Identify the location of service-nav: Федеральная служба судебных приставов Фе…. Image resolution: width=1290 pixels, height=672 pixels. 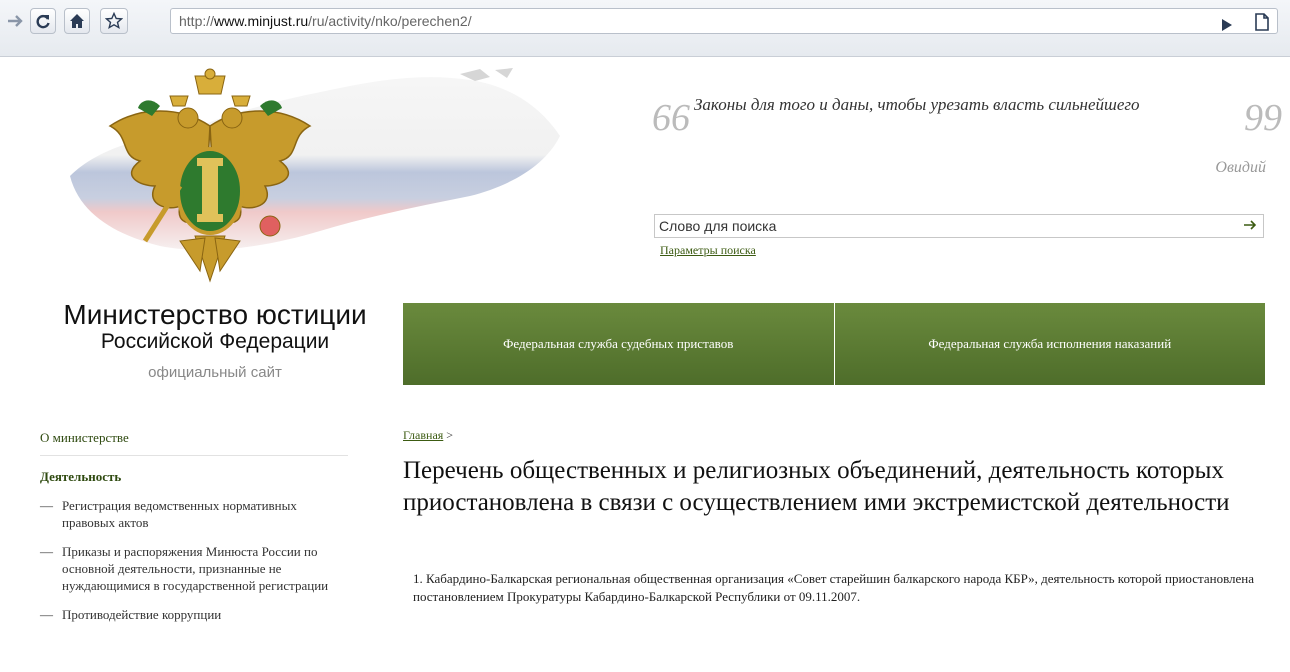
(834, 344).